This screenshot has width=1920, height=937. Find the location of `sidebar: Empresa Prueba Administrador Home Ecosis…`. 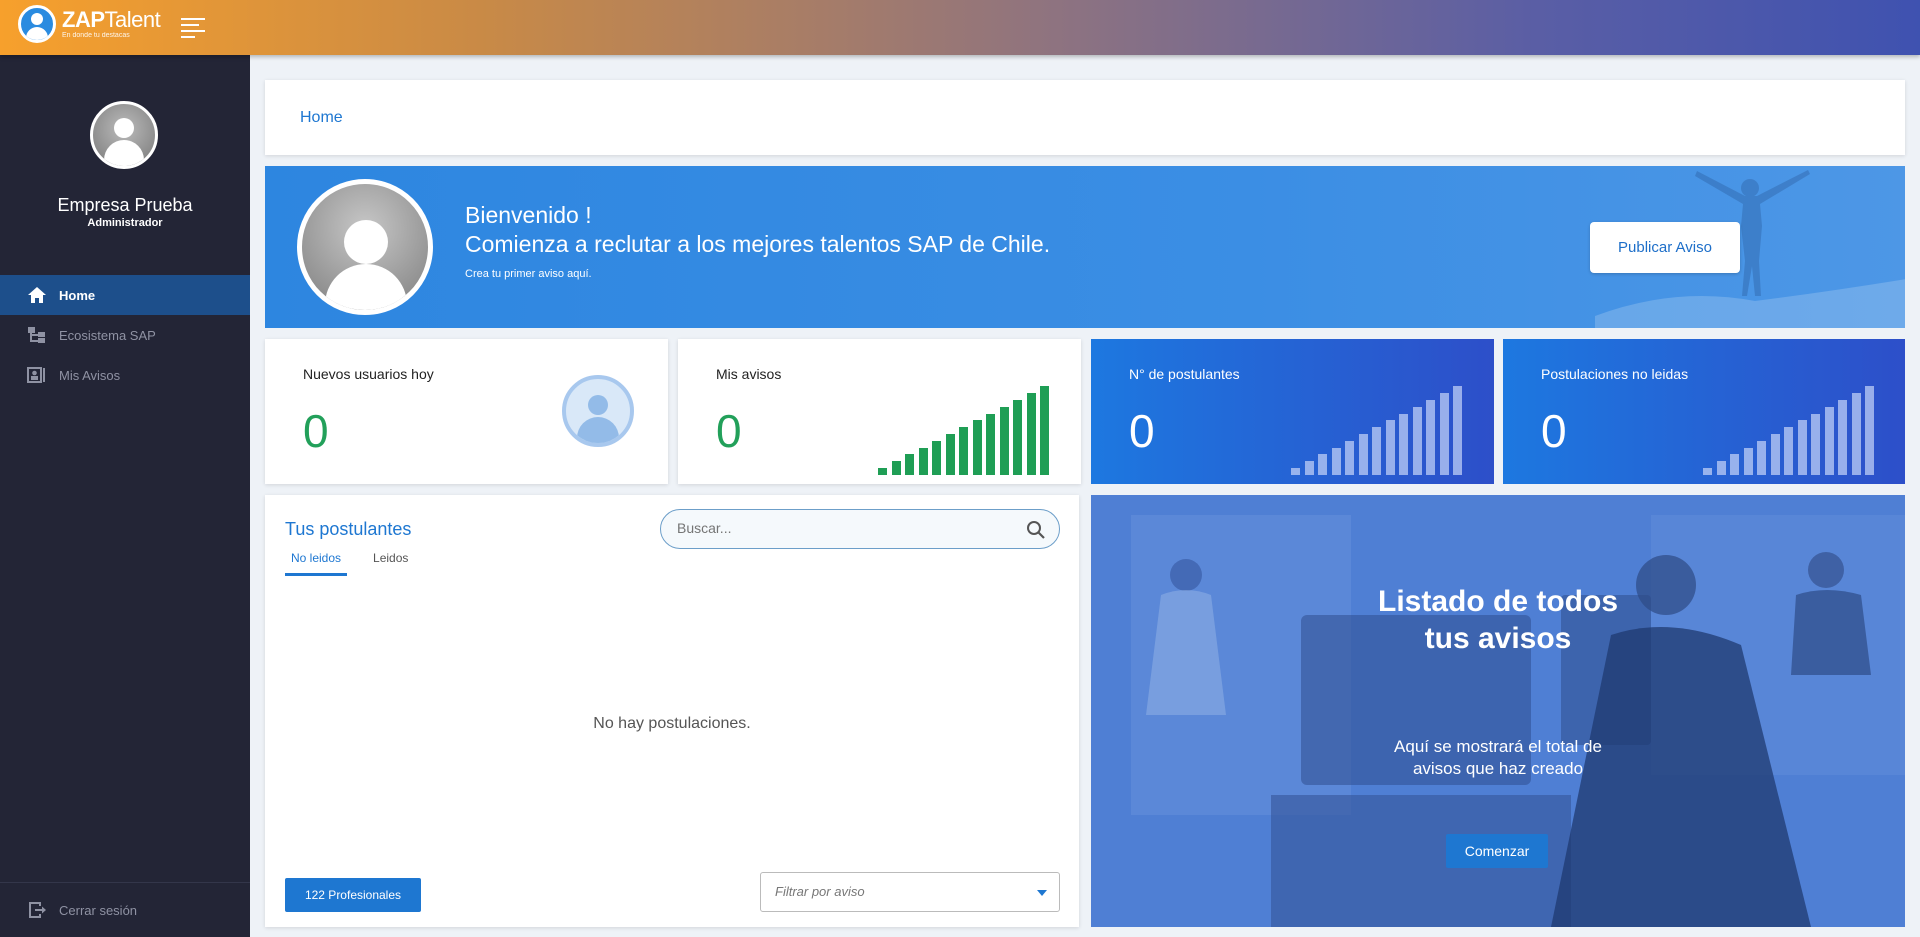

sidebar: Empresa Prueba Administrador Home Ecosis… is located at coordinates (125, 496).